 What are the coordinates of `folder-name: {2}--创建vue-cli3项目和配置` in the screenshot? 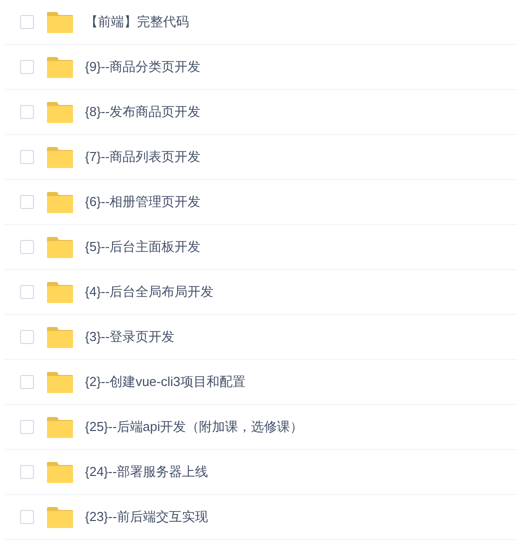 It's located at (165, 382).